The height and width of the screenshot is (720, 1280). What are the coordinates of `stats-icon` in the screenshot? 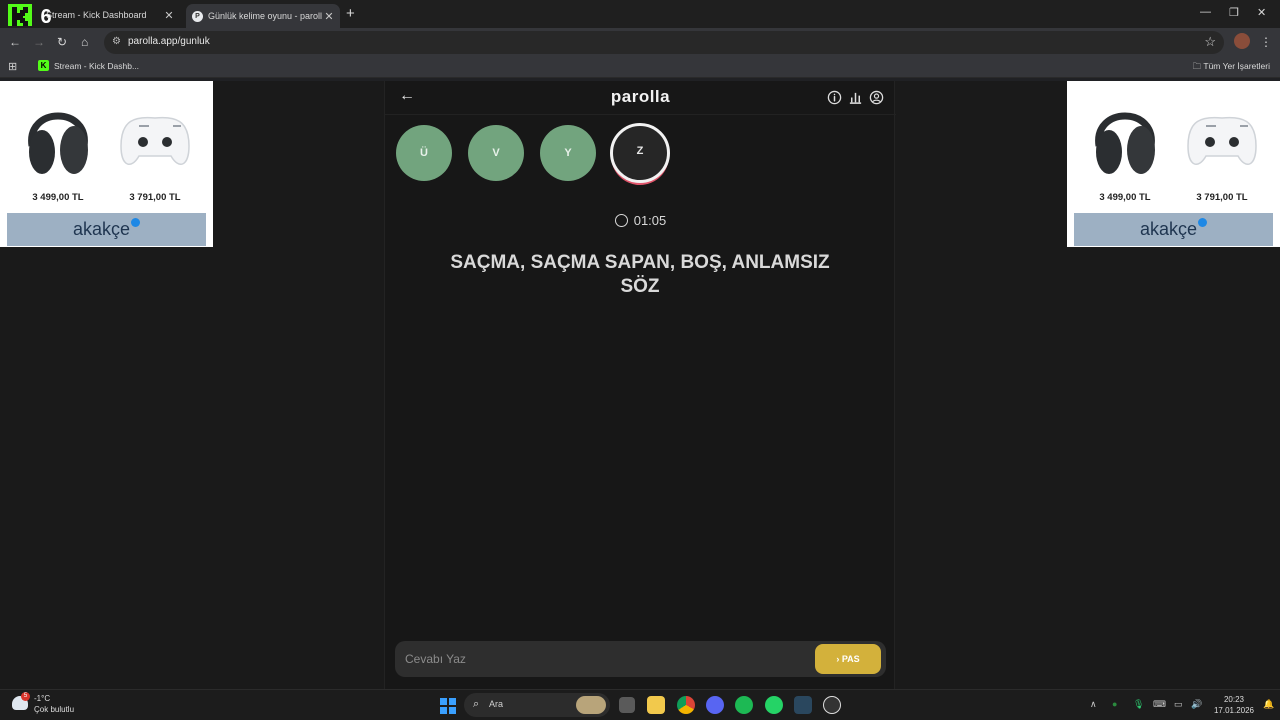 It's located at (855, 97).